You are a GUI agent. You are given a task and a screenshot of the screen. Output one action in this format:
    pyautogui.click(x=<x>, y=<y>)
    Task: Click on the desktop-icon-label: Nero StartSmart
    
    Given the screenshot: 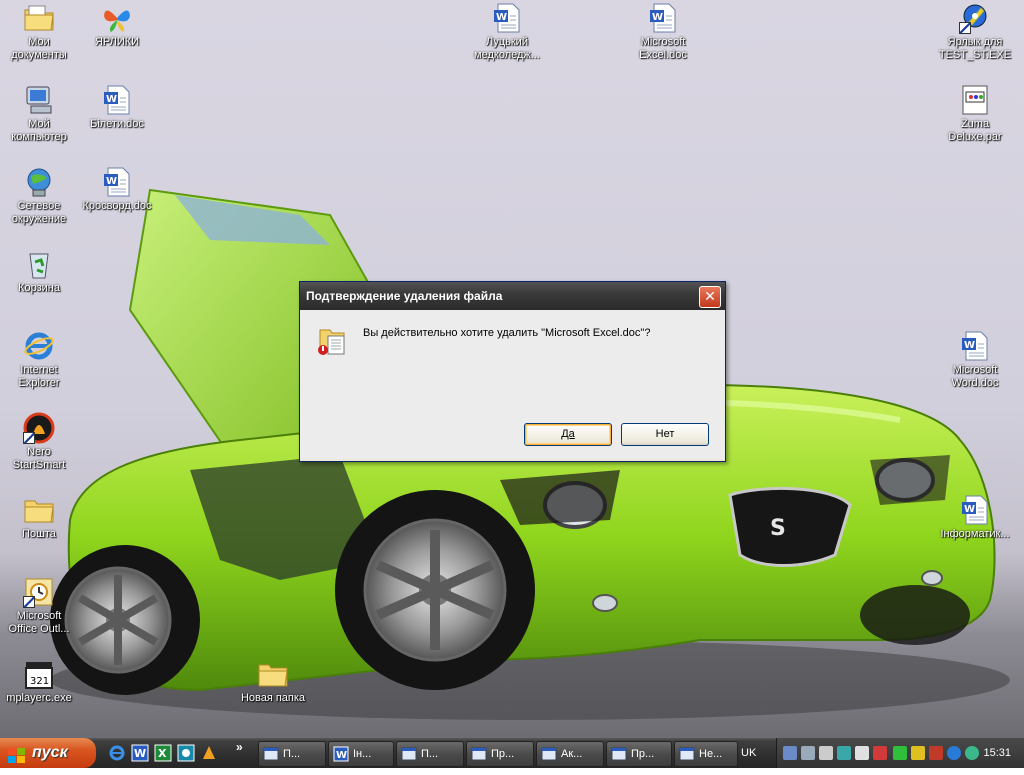 What is the action you would take?
    pyautogui.click(x=39, y=458)
    